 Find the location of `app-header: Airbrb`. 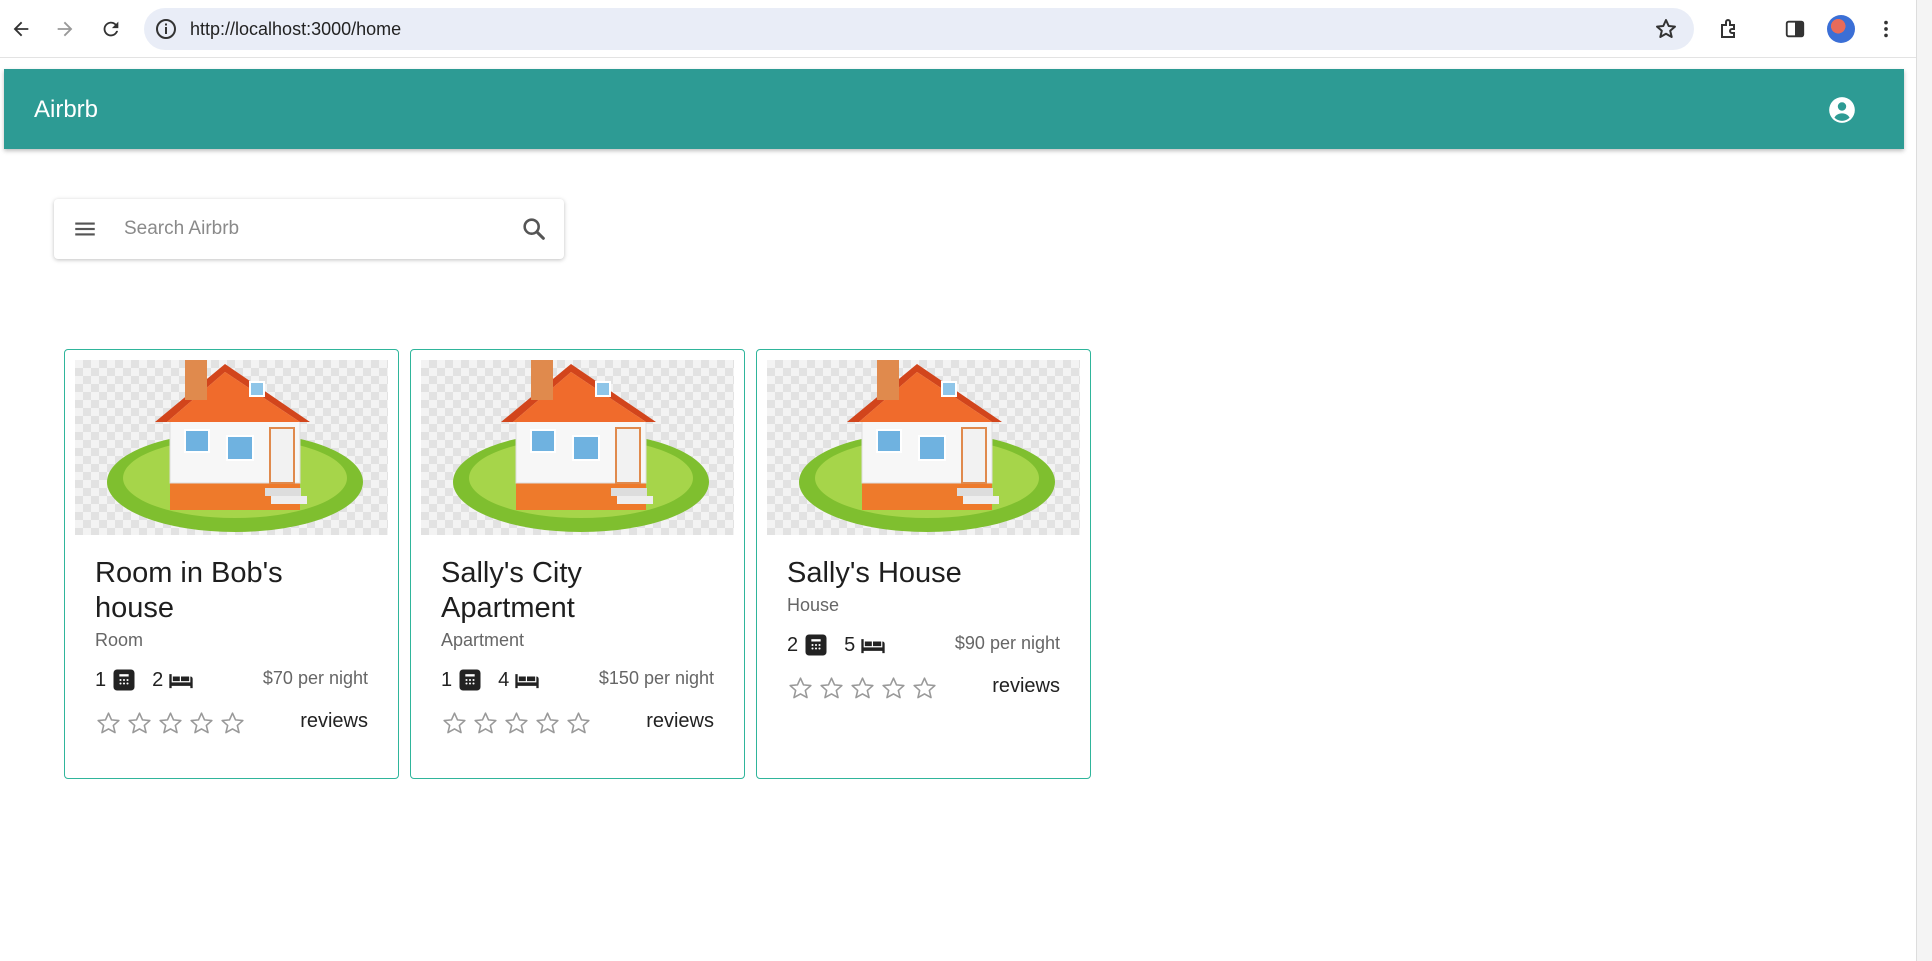

app-header: Airbrb is located at coordinates (954, 109).